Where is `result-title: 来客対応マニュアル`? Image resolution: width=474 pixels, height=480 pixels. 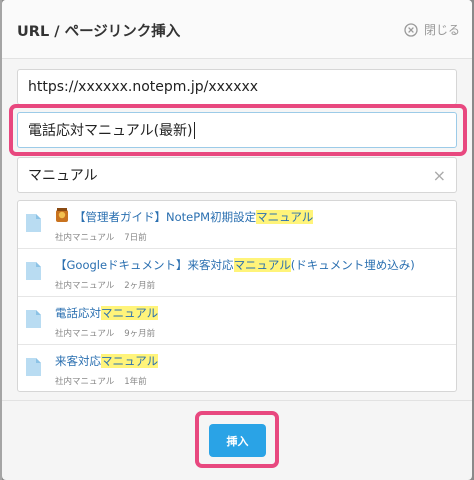
result-title: 来客対応マニュアル is located at coordinates (107, 361).